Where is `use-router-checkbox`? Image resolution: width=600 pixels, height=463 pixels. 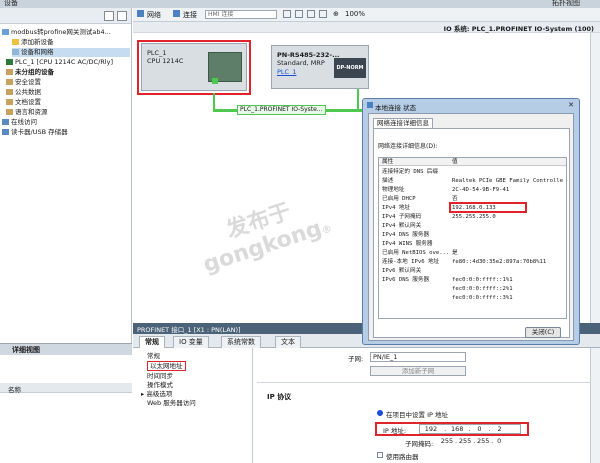
use-router-checkbox is located at coordinates (380, 455).